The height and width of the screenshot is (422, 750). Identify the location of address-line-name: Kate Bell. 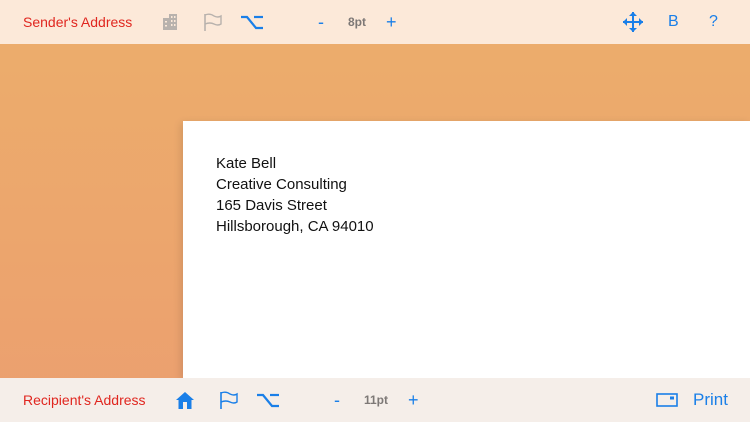
(246, 163).